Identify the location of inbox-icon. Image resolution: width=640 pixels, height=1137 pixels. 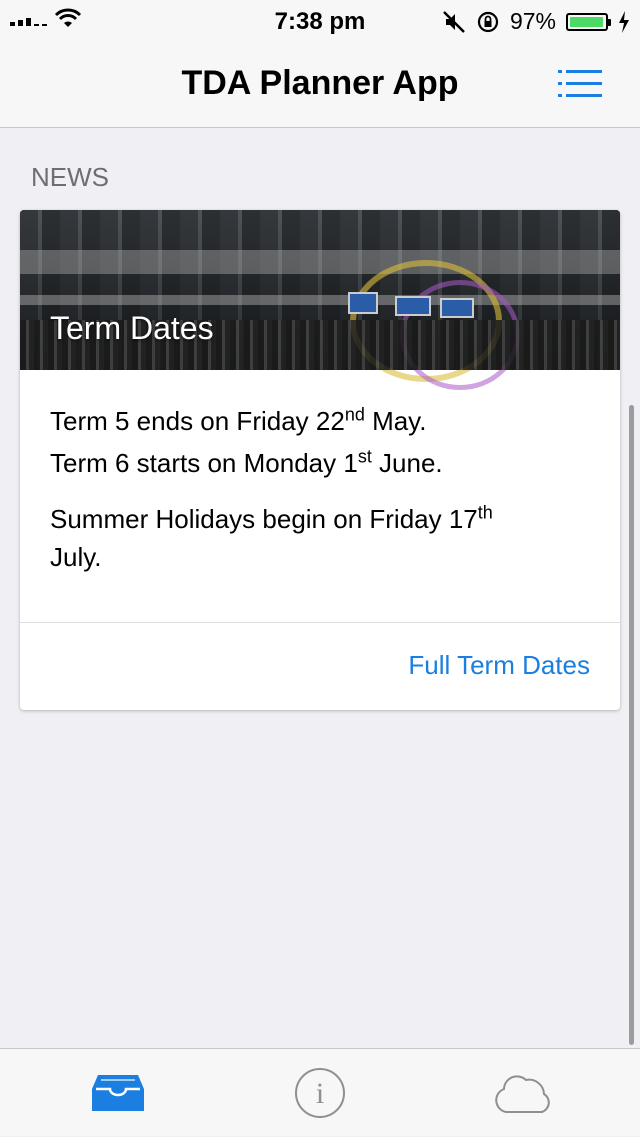
(117, 1093).